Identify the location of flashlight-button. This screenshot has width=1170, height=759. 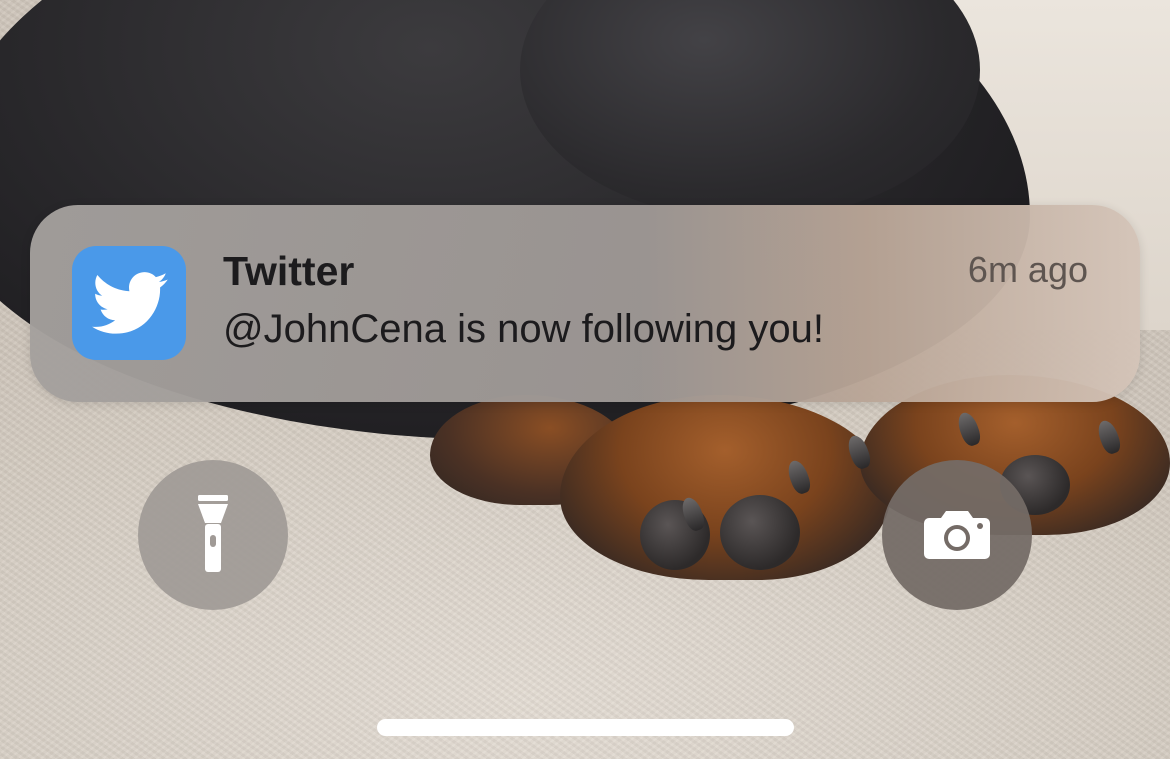
(213, 535).